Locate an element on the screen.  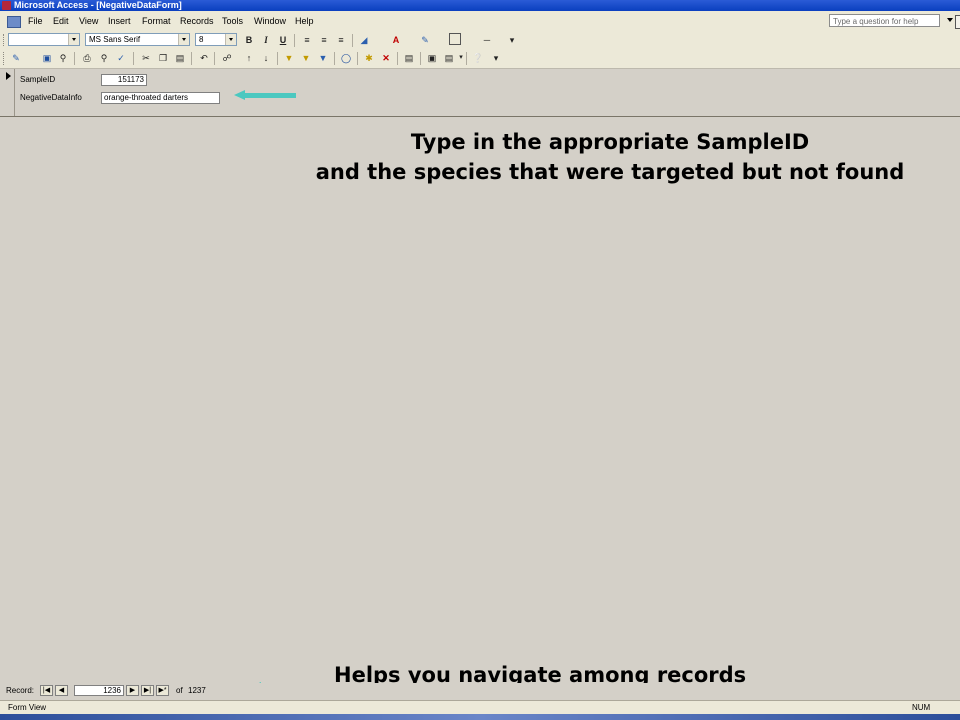
formatting-toolbar: MS Sans Serif 8 B I U ≡ ≡ ≡ ◢ A ✎ ─ ▾ is located at coordinates (480, 40).